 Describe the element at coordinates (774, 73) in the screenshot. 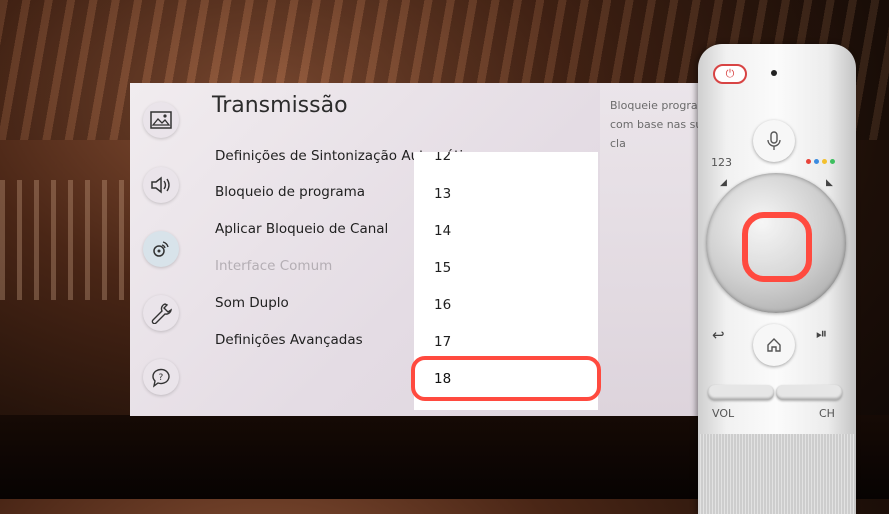

I see `indicator-dot` at that location.